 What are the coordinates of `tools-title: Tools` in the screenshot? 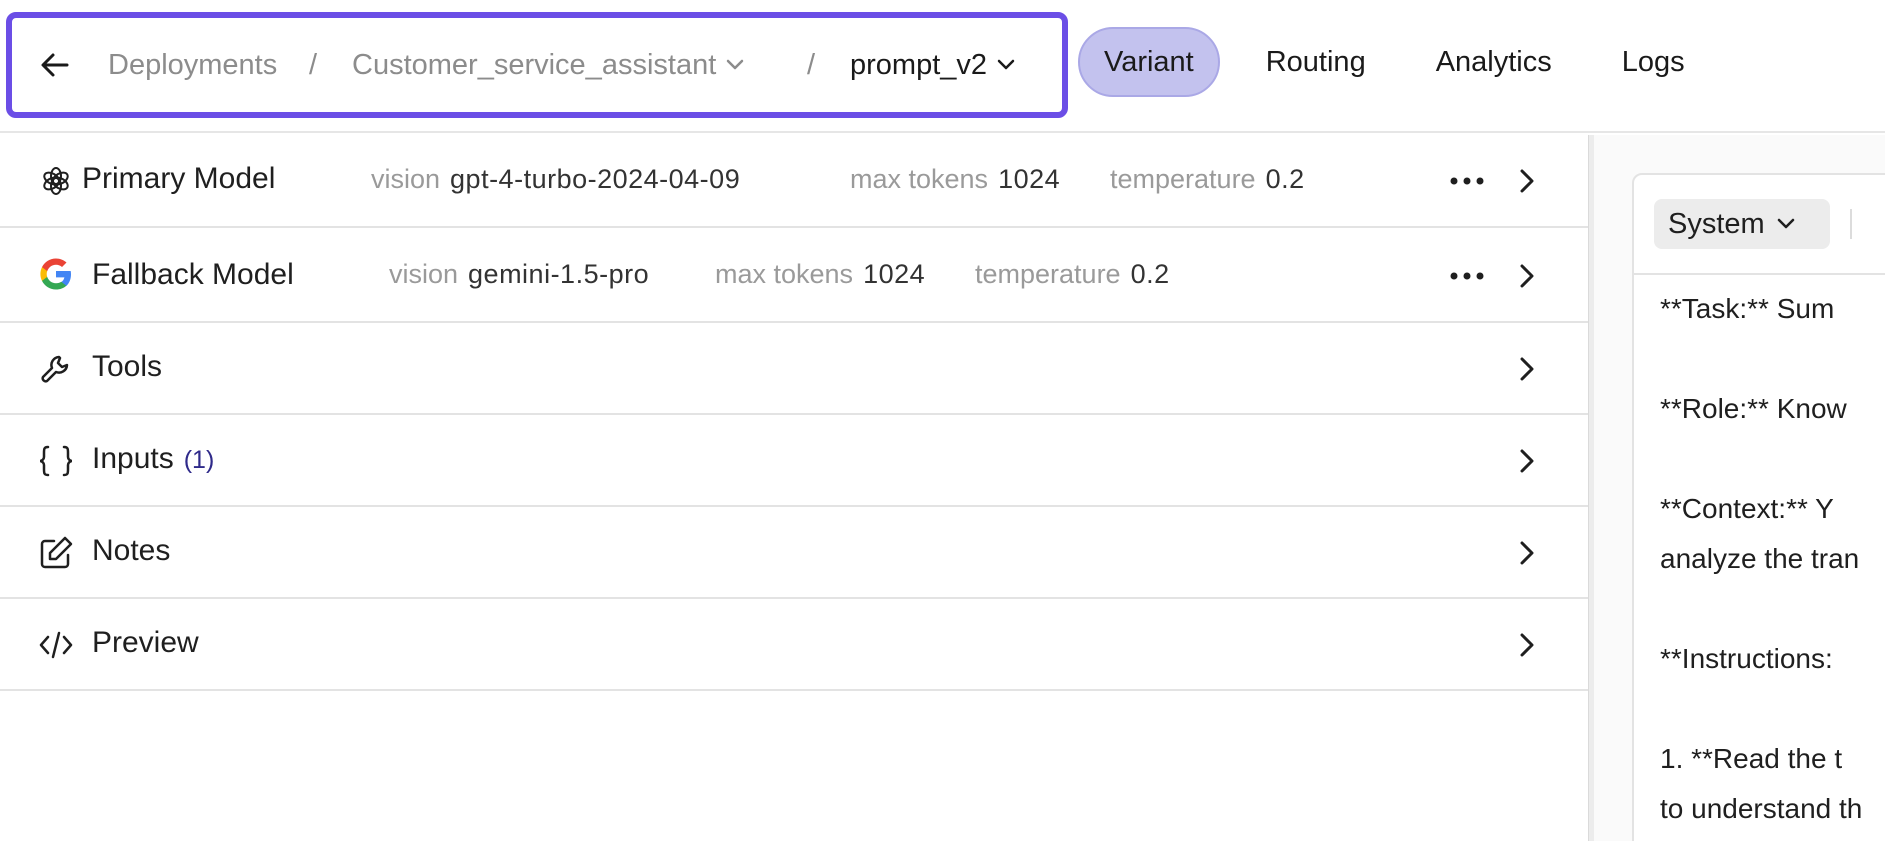 It's located at (127, 366).